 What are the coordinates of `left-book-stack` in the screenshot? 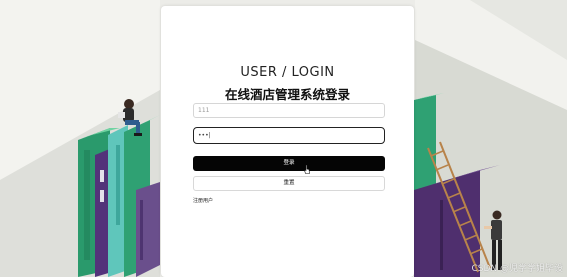 It's located at (119, 196).